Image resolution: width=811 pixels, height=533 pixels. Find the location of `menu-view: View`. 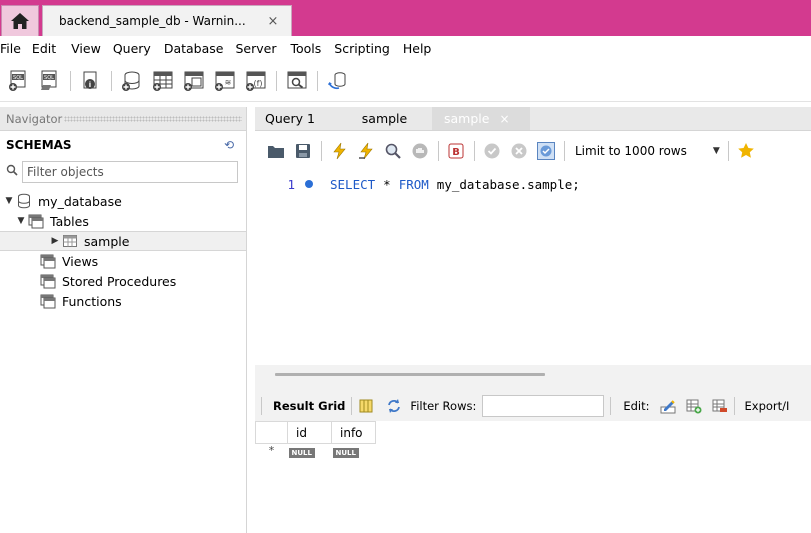

menu-view: View is located at coordinates (92, 48).